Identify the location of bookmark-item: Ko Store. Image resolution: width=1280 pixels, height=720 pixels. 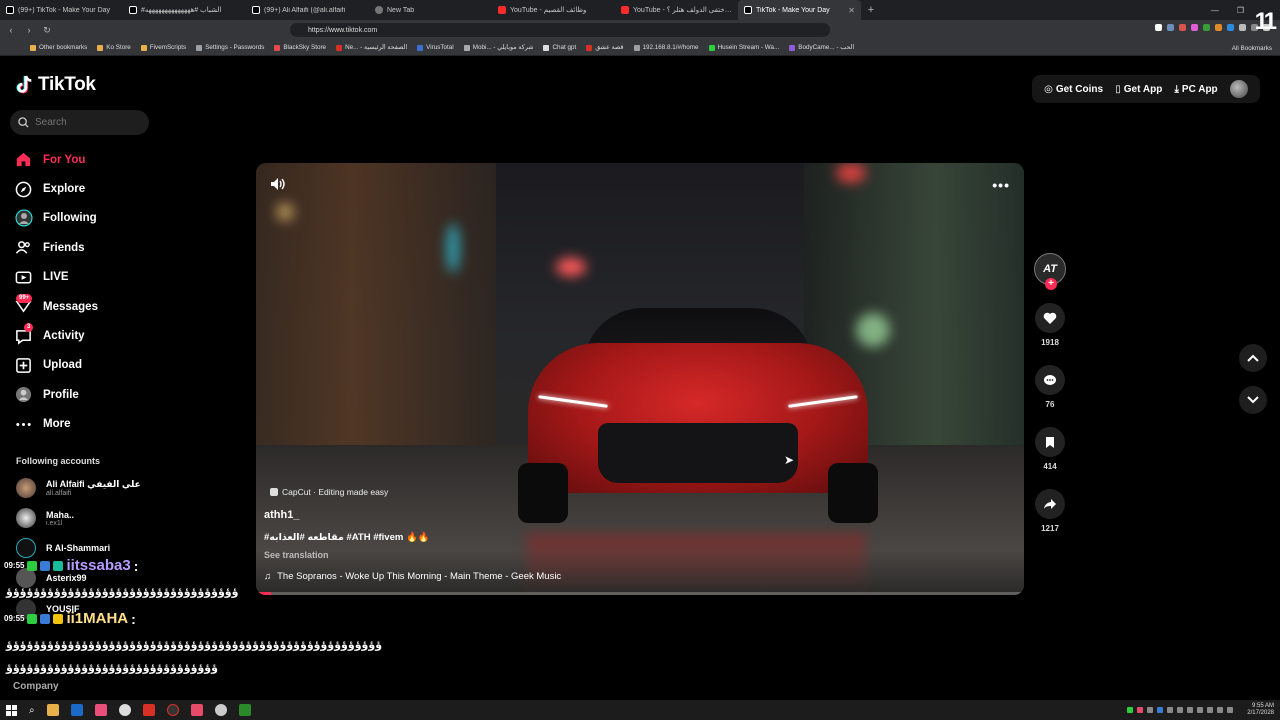
(114, 47).